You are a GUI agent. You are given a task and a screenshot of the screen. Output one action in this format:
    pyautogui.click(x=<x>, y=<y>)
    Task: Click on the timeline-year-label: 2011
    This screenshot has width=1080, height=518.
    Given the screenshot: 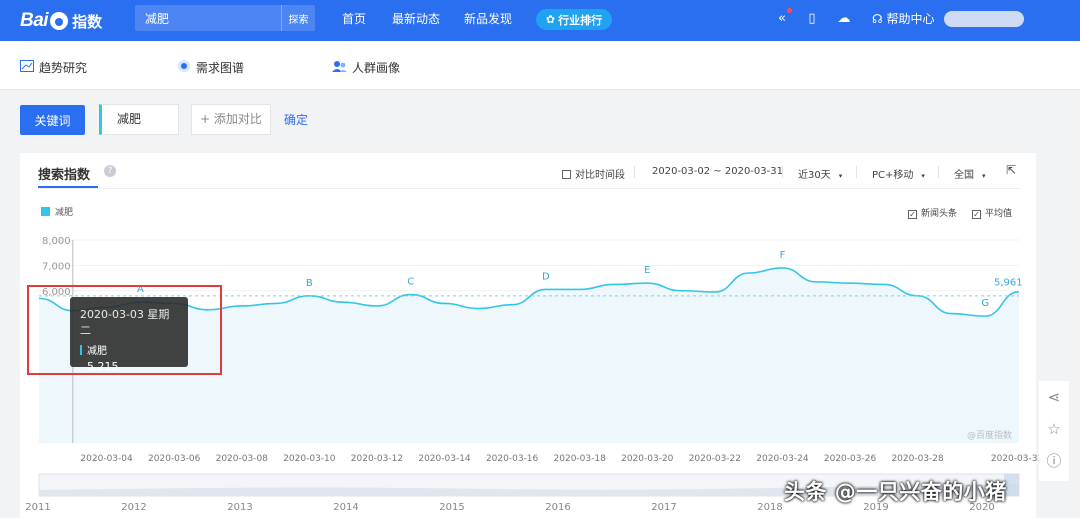 What is the action you would take?
    pyautogui.click(x=37, y=507)
    